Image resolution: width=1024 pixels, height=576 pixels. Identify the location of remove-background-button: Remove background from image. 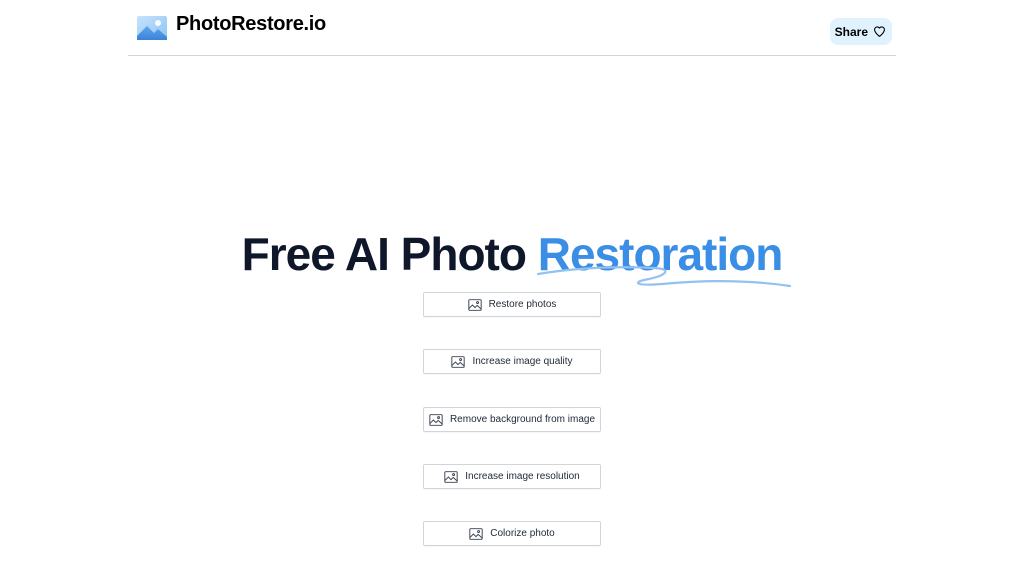
(512, 419).